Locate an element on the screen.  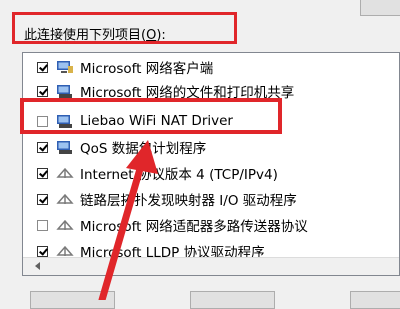
list-item: Internet 协议版本 4 (TCP/IPv4) is located at coordinates (150, 173).